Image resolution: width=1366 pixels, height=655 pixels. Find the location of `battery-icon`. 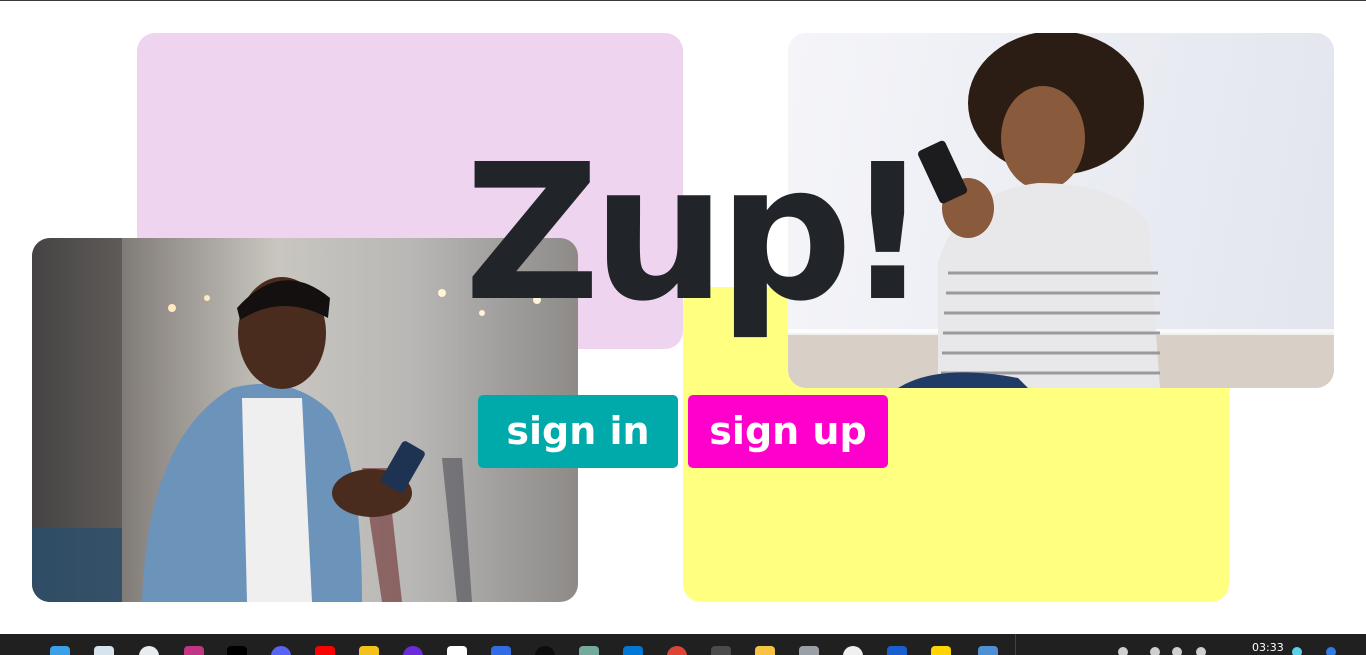

battery-icon is located at coordinates (1201, 651).